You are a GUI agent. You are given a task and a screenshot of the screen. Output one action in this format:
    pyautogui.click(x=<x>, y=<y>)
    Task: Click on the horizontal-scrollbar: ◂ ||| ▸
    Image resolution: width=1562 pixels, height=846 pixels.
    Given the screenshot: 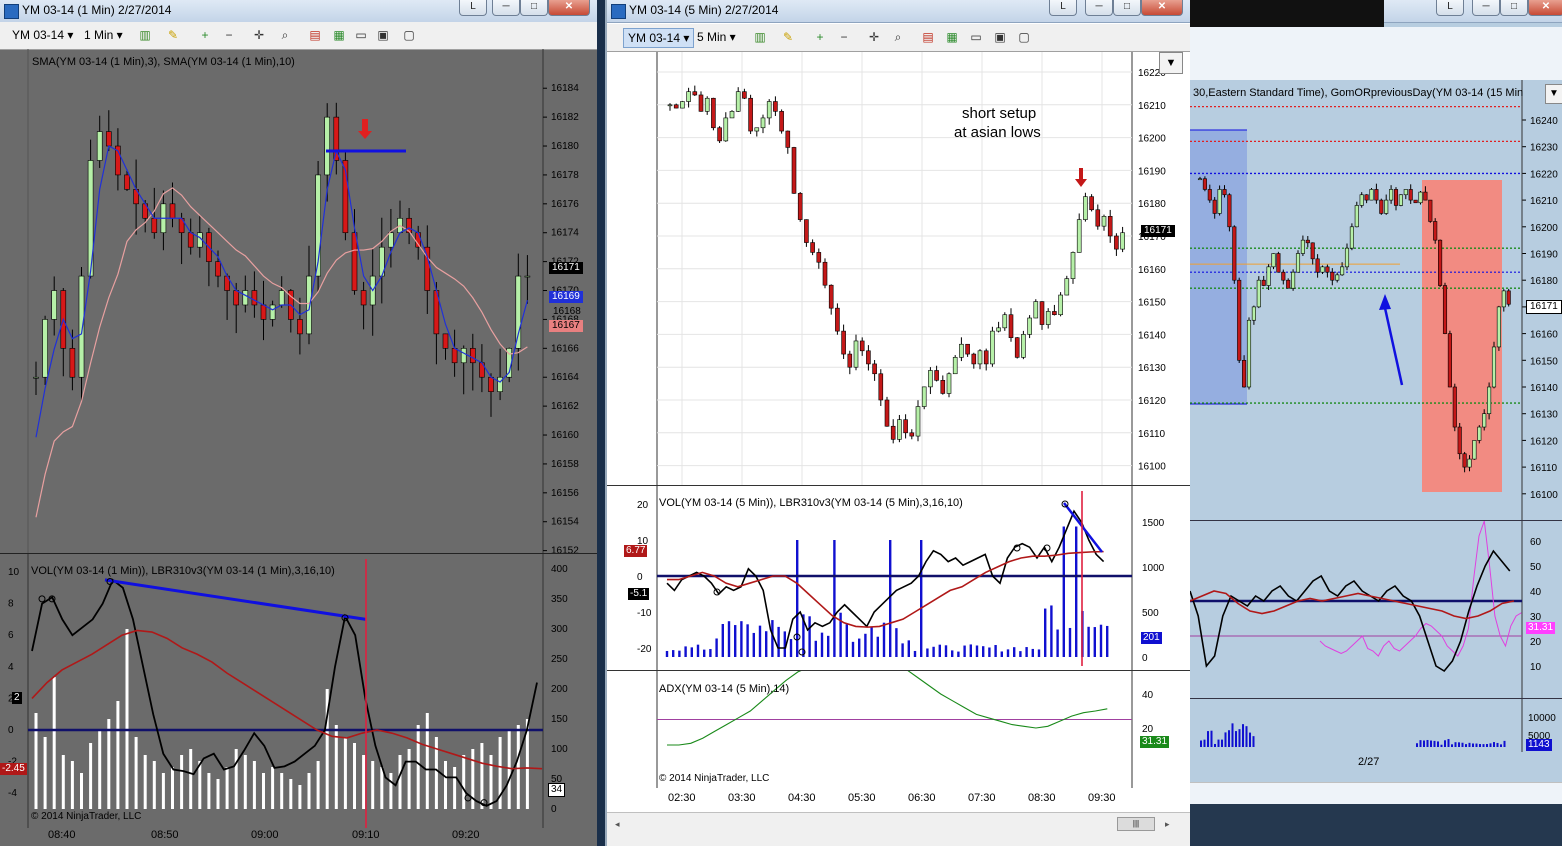 What is the action you would take?
    pyautogui.click(x=899, y=829)
    